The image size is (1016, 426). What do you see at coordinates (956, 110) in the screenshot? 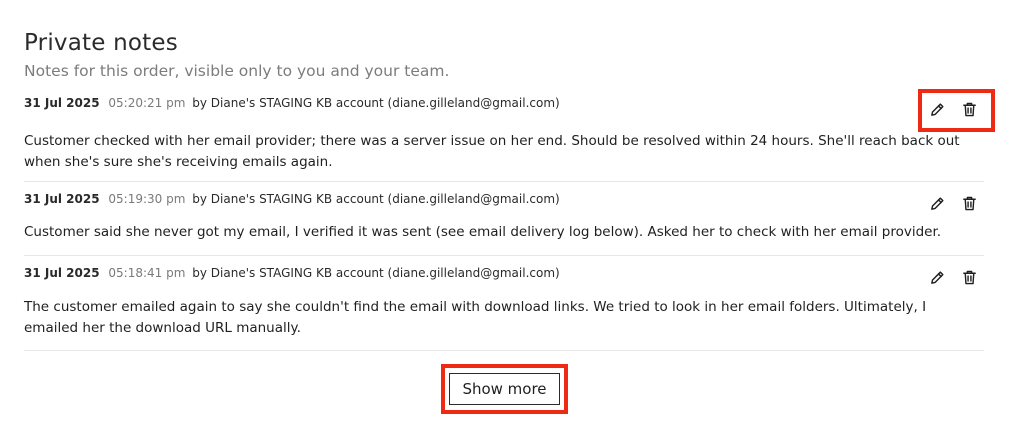
I see `actions-highlight` at bounding box center [956, 110].